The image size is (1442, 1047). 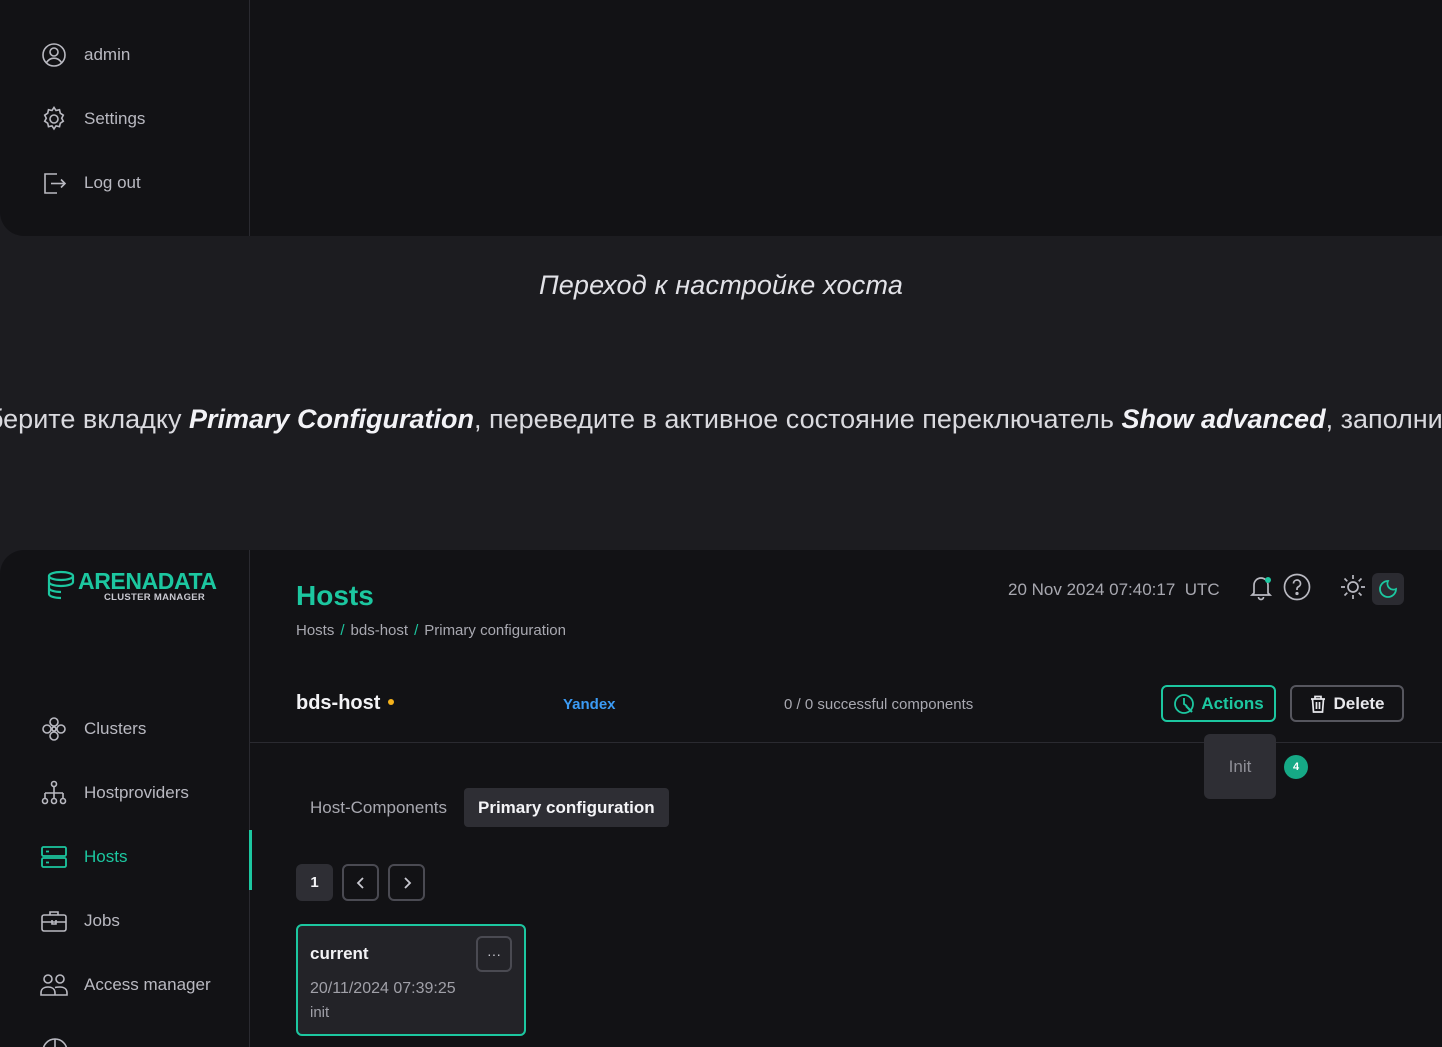 I want to click on briefcase-icon, so click(x=54, y=921).